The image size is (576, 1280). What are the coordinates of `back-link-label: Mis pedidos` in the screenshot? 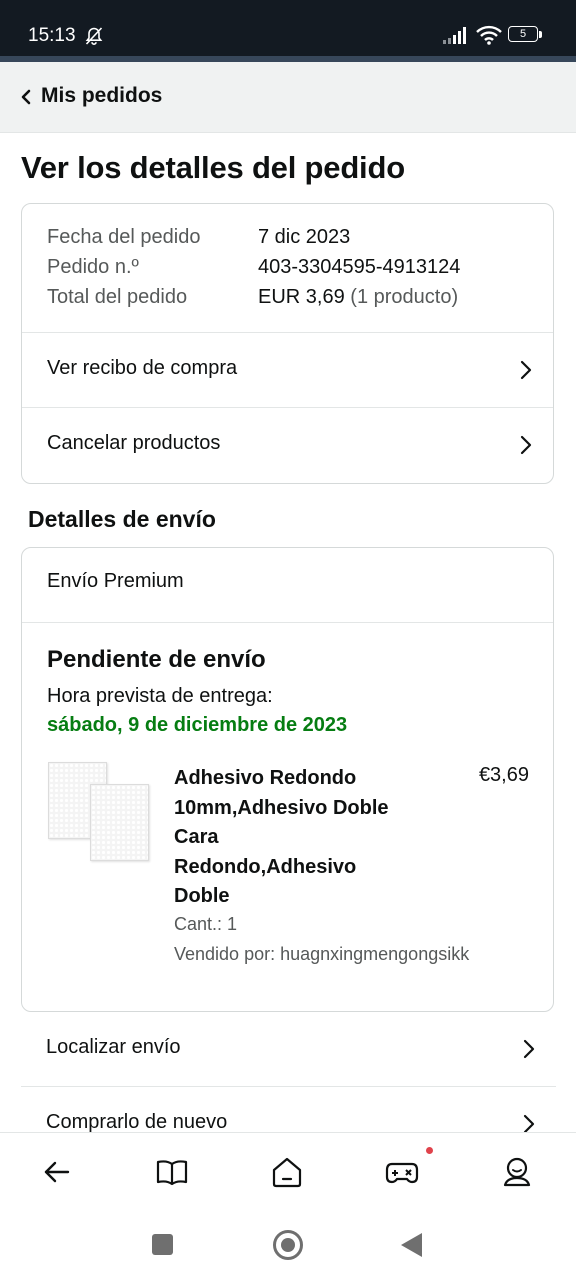 It's located at (101, 96).